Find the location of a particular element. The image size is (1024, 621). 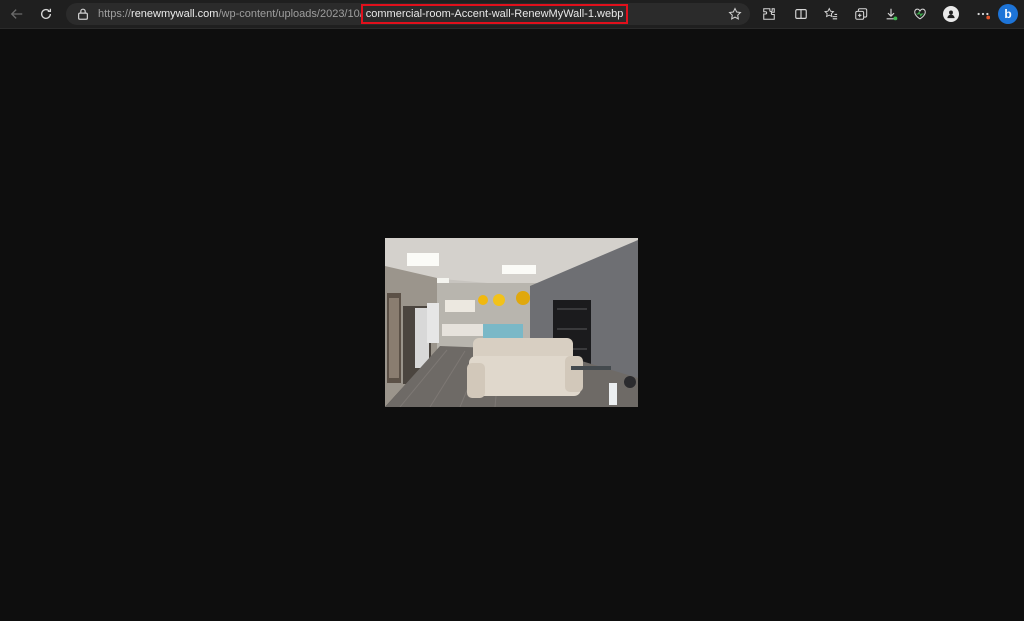

collections-icon is located at coordinates (861, 14).